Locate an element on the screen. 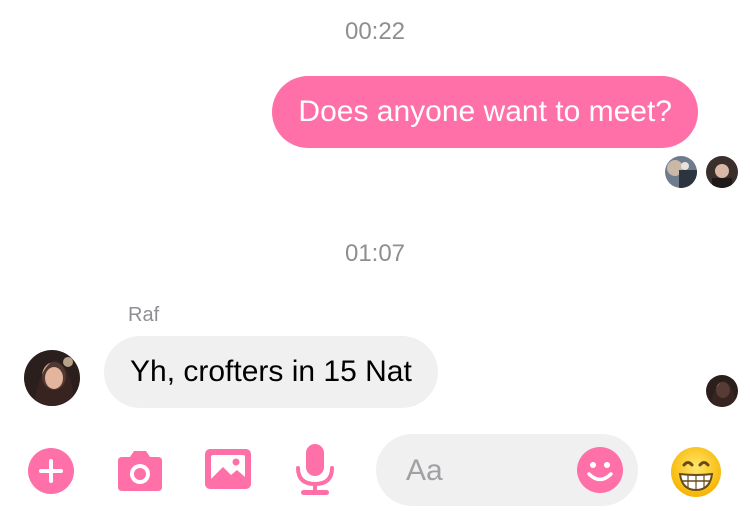 The height and width of the screenshot is (511, 750). message-input is located at coordinates (491, 471).